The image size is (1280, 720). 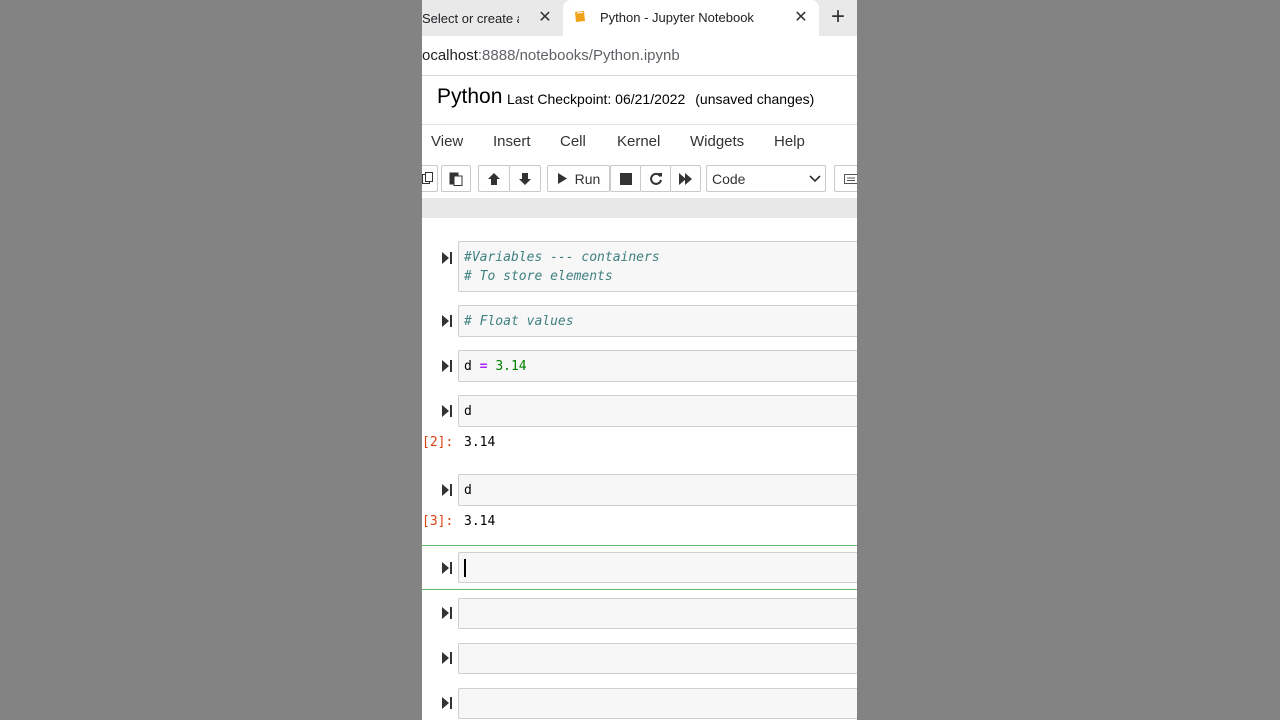 I want to click on cell-input: # Float values, so click(x=657, y=321).